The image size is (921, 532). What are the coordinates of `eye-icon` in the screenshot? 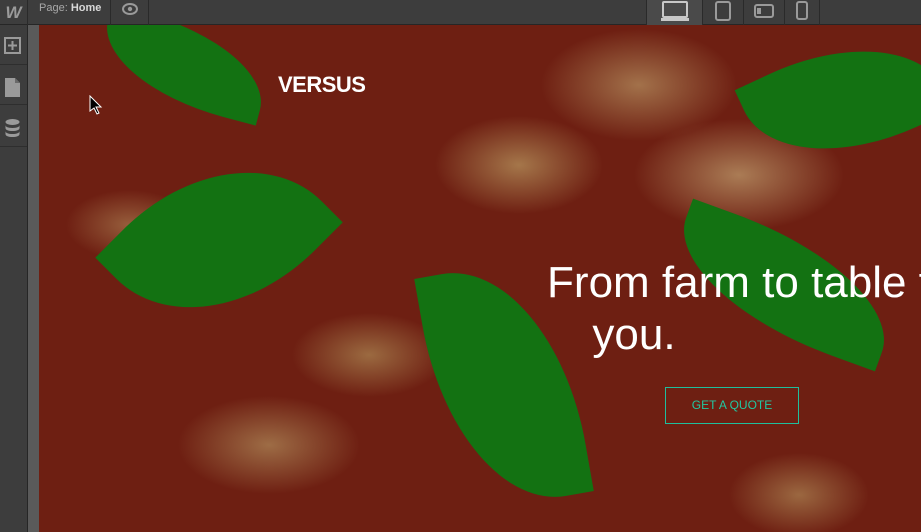 It's located at (130, 9).